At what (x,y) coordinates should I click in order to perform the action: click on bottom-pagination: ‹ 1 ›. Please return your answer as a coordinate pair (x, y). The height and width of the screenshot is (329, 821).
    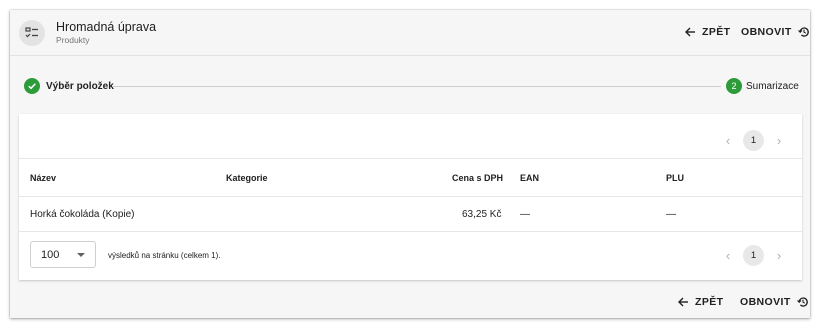
    Looking at the image, I should click on (753, 255).